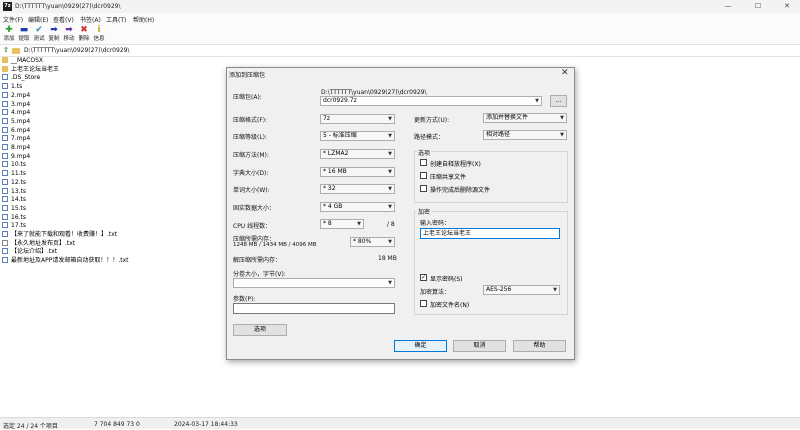  Describe the element at coordinates (14, 183) in the screenshot. I see `file-row: 12.ts` at that location.